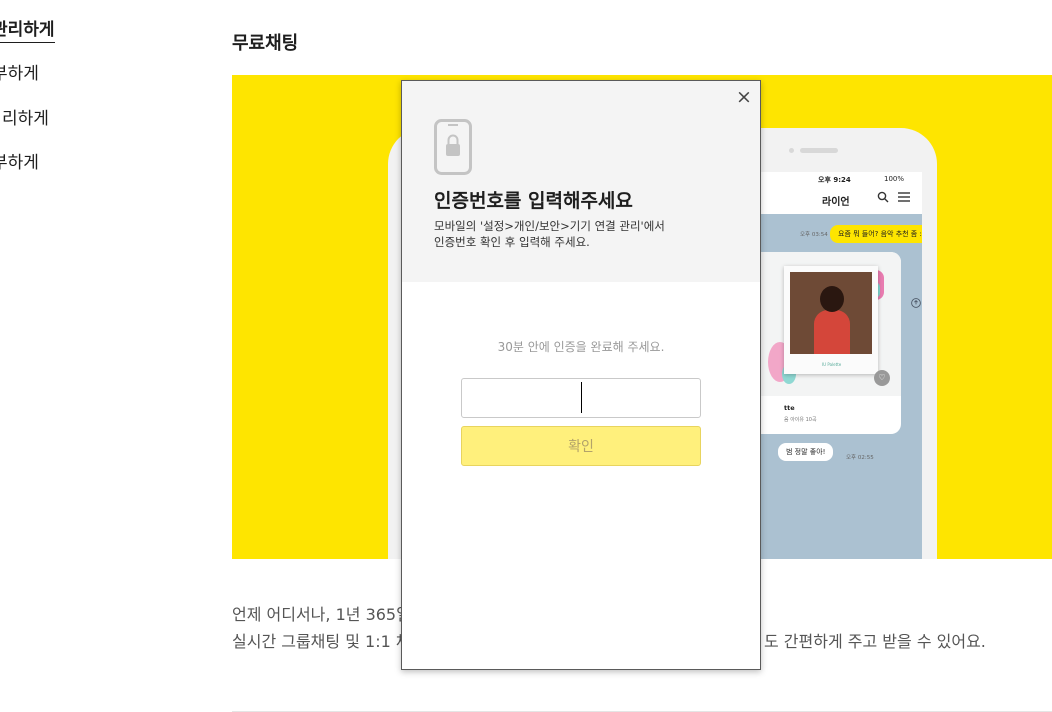  Describe the element at coordinates (832, 364) in the screenshot. I see `album-caption: IU Palette` at that location.